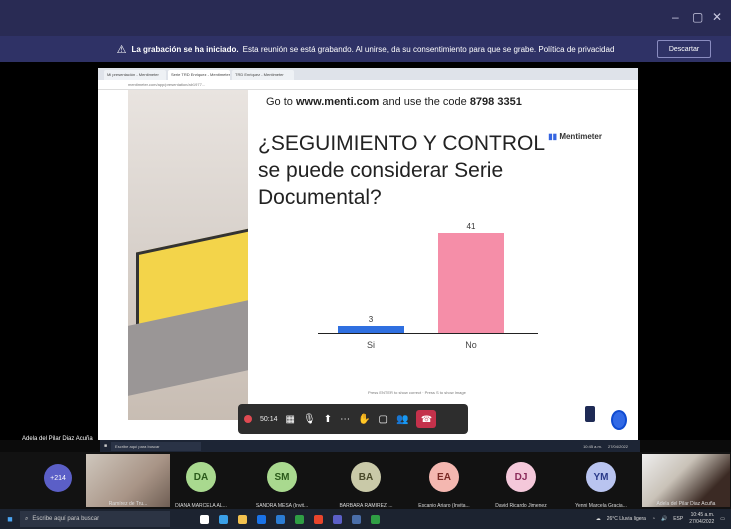 The width and height of the screenshot is (731, 529). Describe the element at coordinates (58, 478) in the screenshot. I see `more-participants-button: +214` at that location.